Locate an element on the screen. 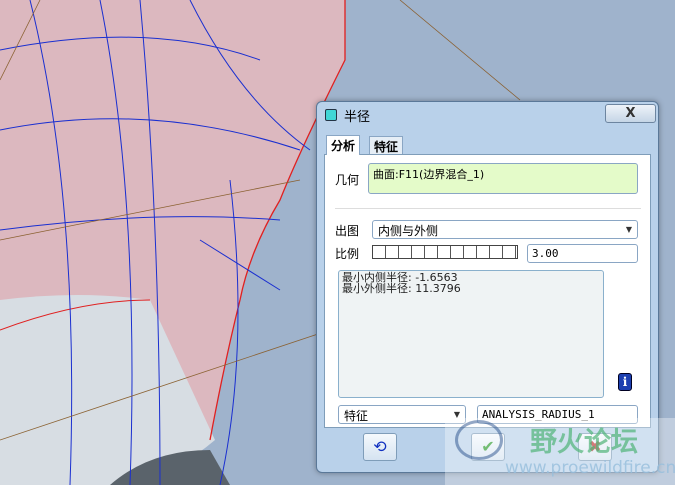 This screenshot has height=485, width=675. plot-label: 出图 is located at coordinates (347, 231).